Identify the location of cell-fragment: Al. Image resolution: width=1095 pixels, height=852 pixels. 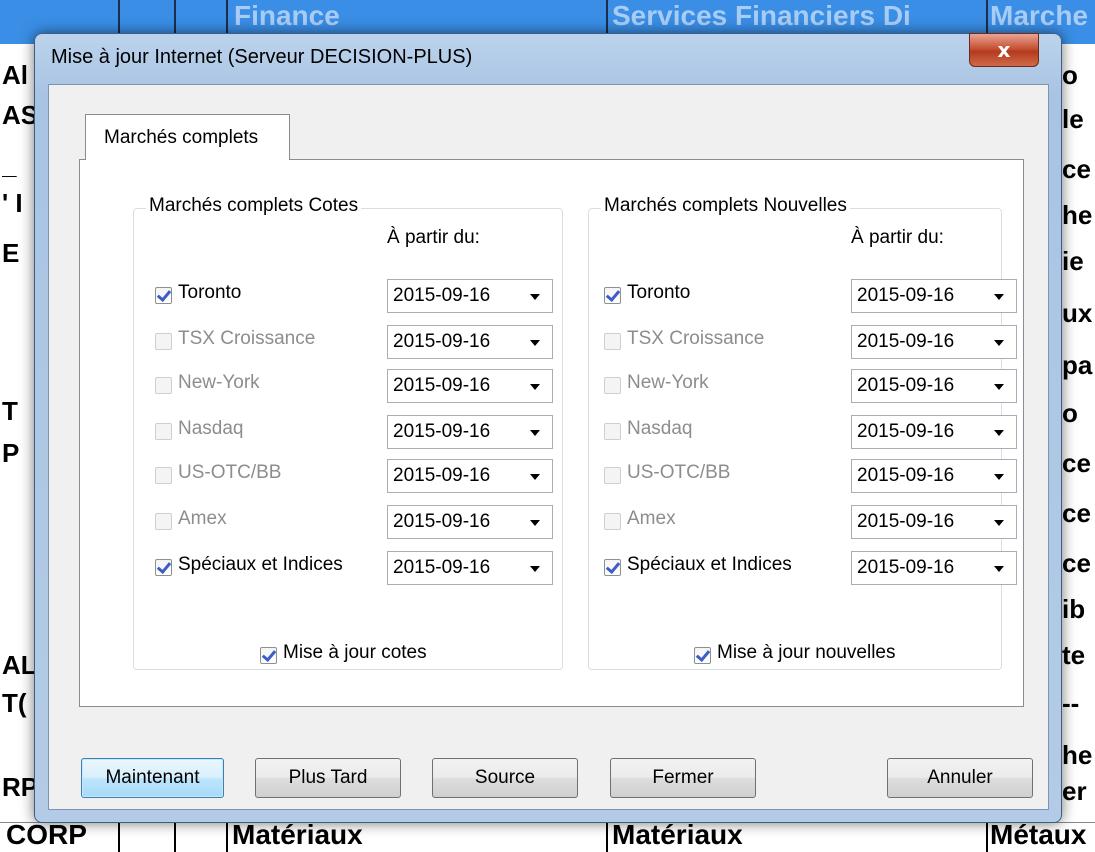
(15, 75).